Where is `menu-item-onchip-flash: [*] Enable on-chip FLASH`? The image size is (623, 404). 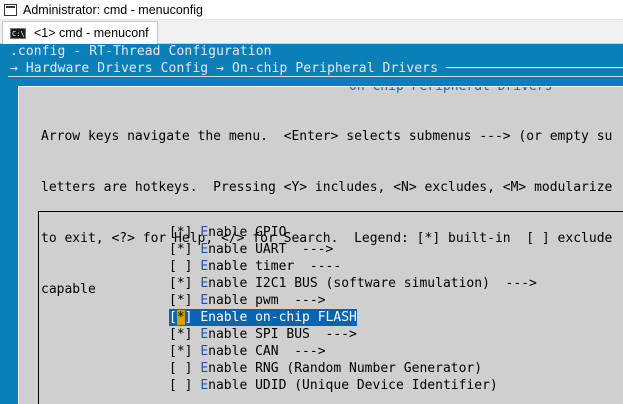 menu-item-onchip-flash: [*] Enable on-chip FLASH is located at coordinates (263, 317).